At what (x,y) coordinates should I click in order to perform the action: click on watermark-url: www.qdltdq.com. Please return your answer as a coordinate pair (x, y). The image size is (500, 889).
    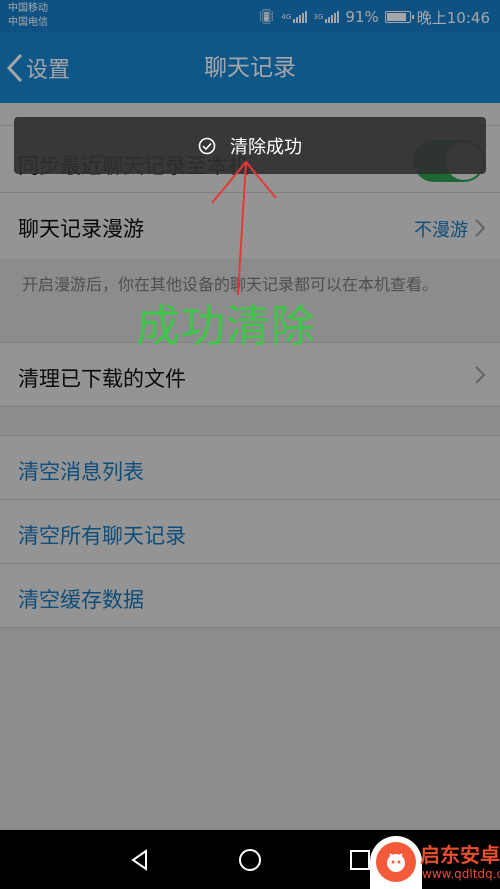
    Looking at the image, I should click on (461, 874).